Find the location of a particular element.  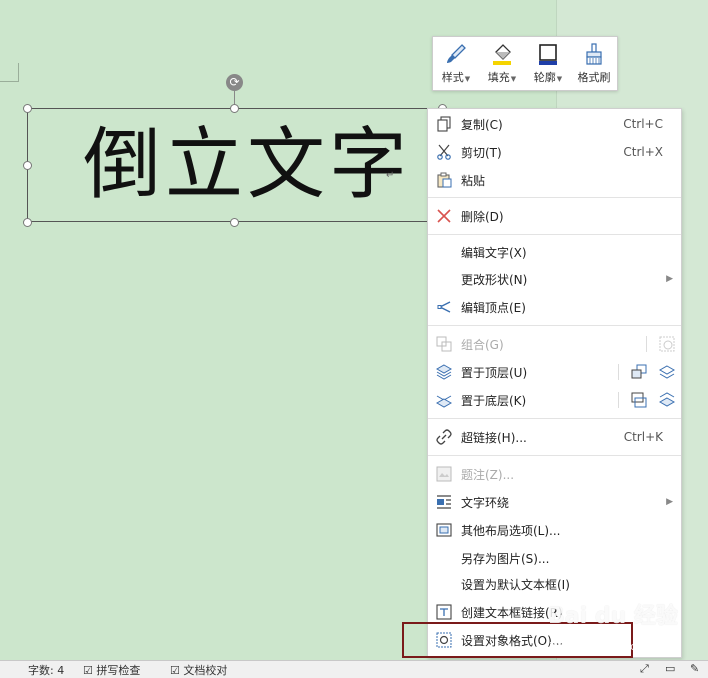

send-backward-icon is located at coordinates (639, 400).